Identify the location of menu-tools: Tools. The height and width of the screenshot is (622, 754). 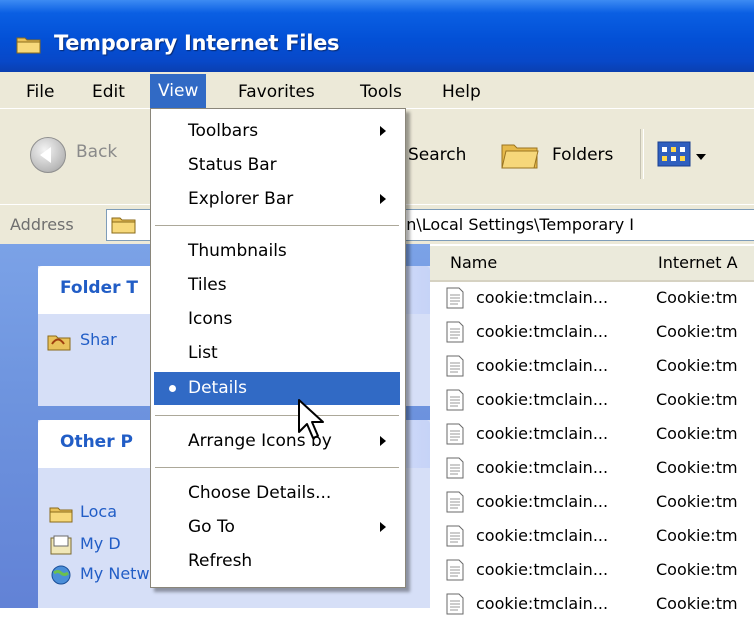
(381, 92).